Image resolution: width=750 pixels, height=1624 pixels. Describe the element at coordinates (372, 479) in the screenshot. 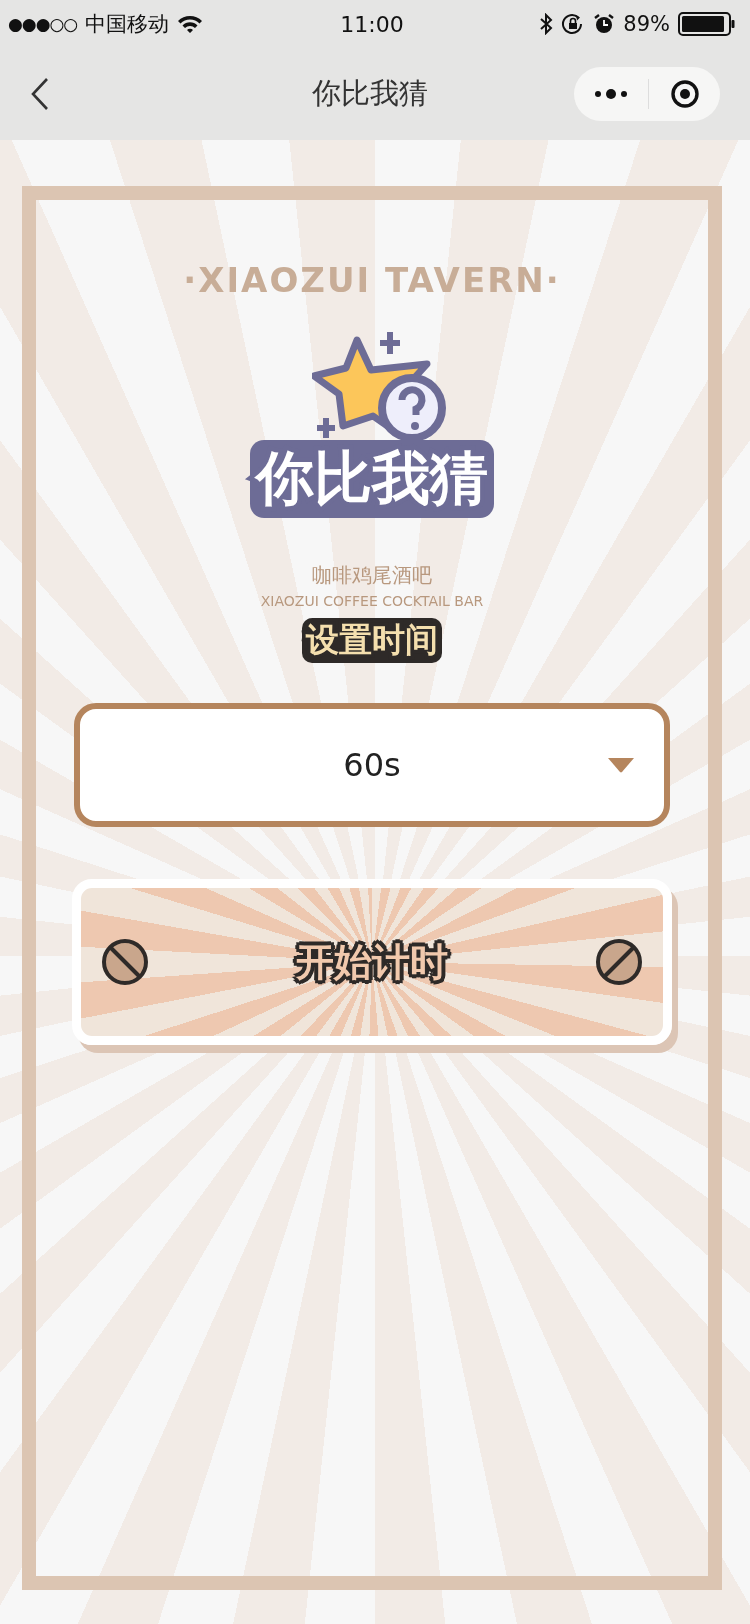

I see `game-title: 你比我猜` at that location.